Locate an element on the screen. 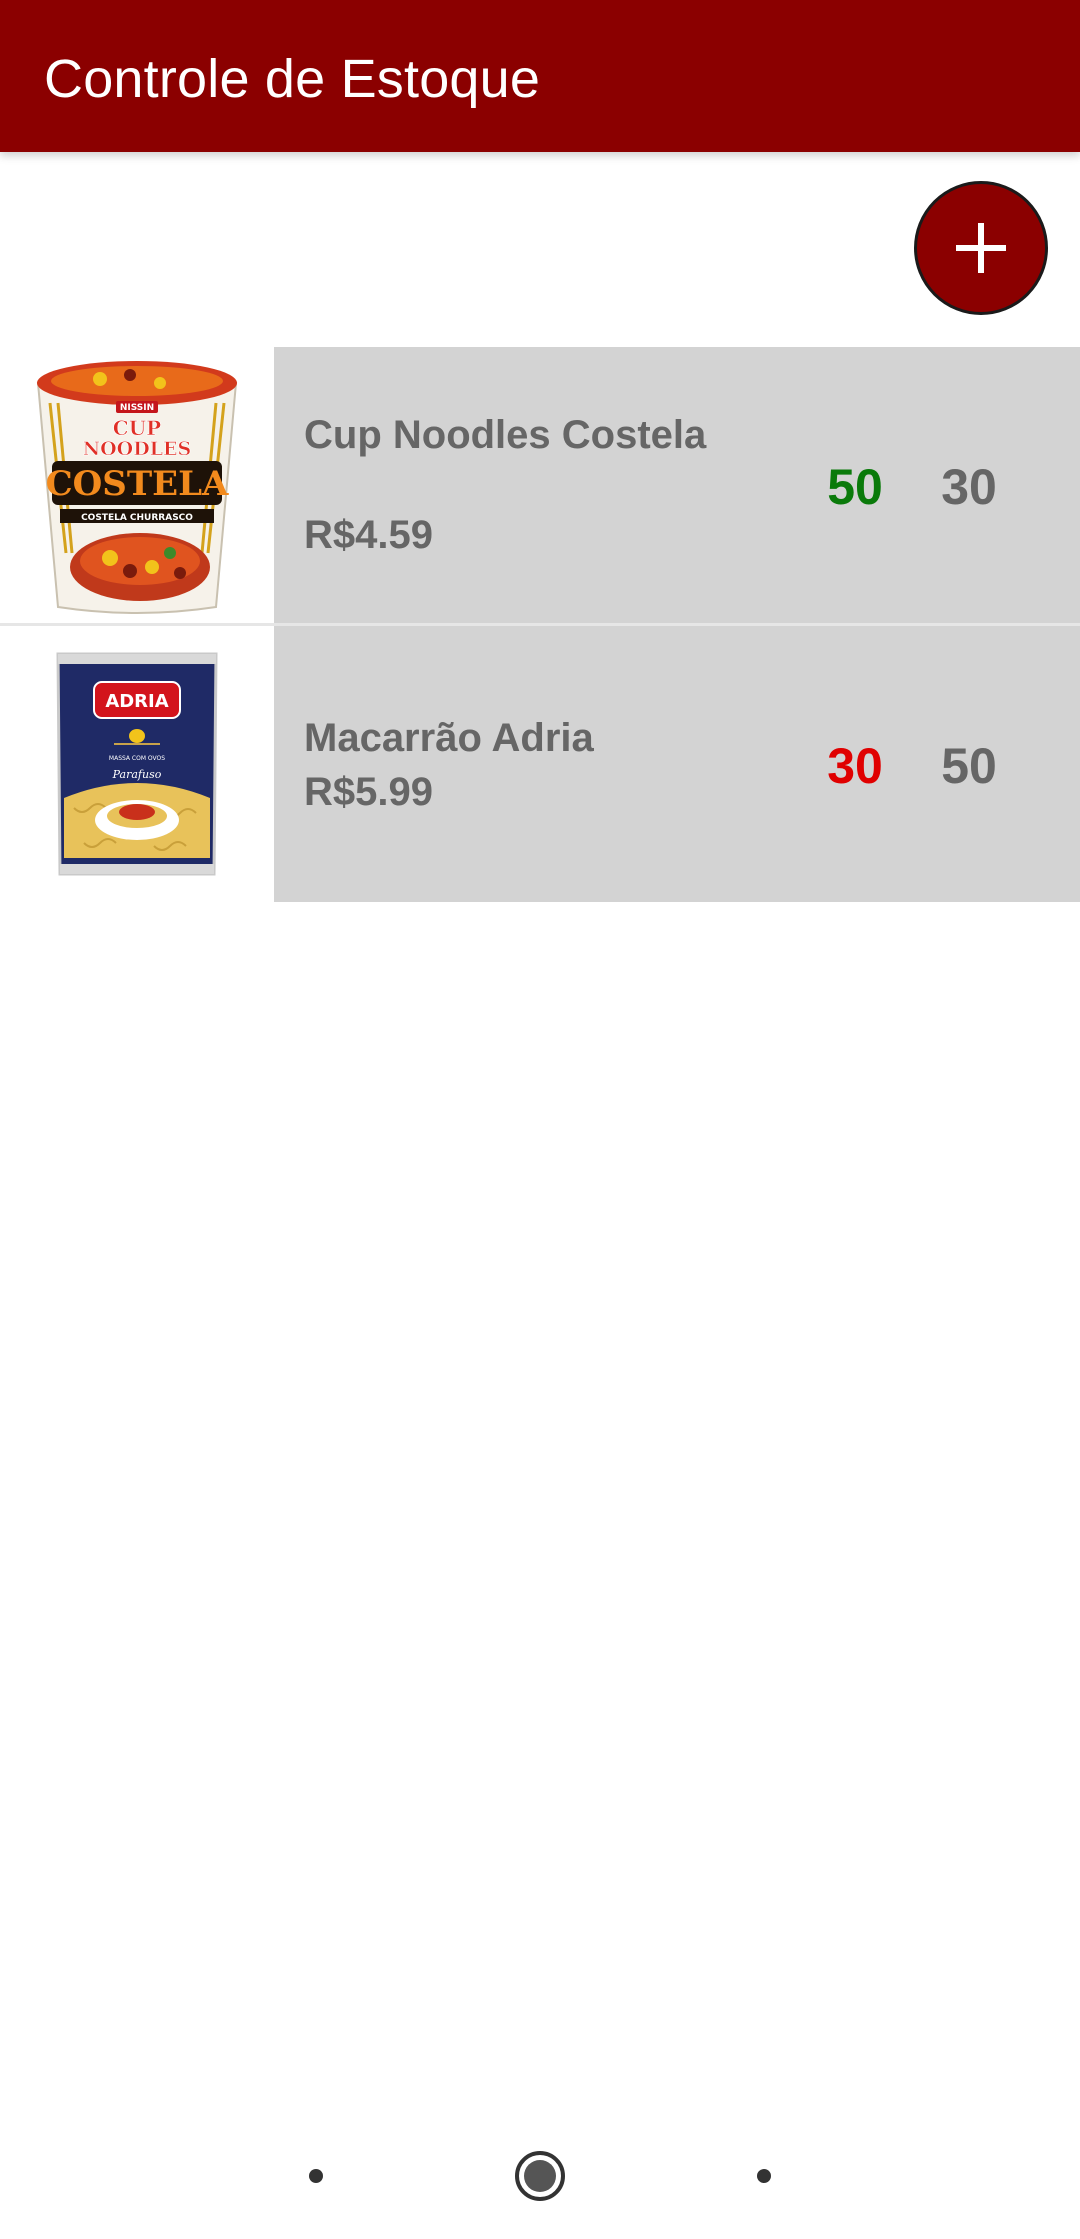 The image size is (1080, 2239). app-bar: Controle de Estoque is located at coordinates (540, 76).